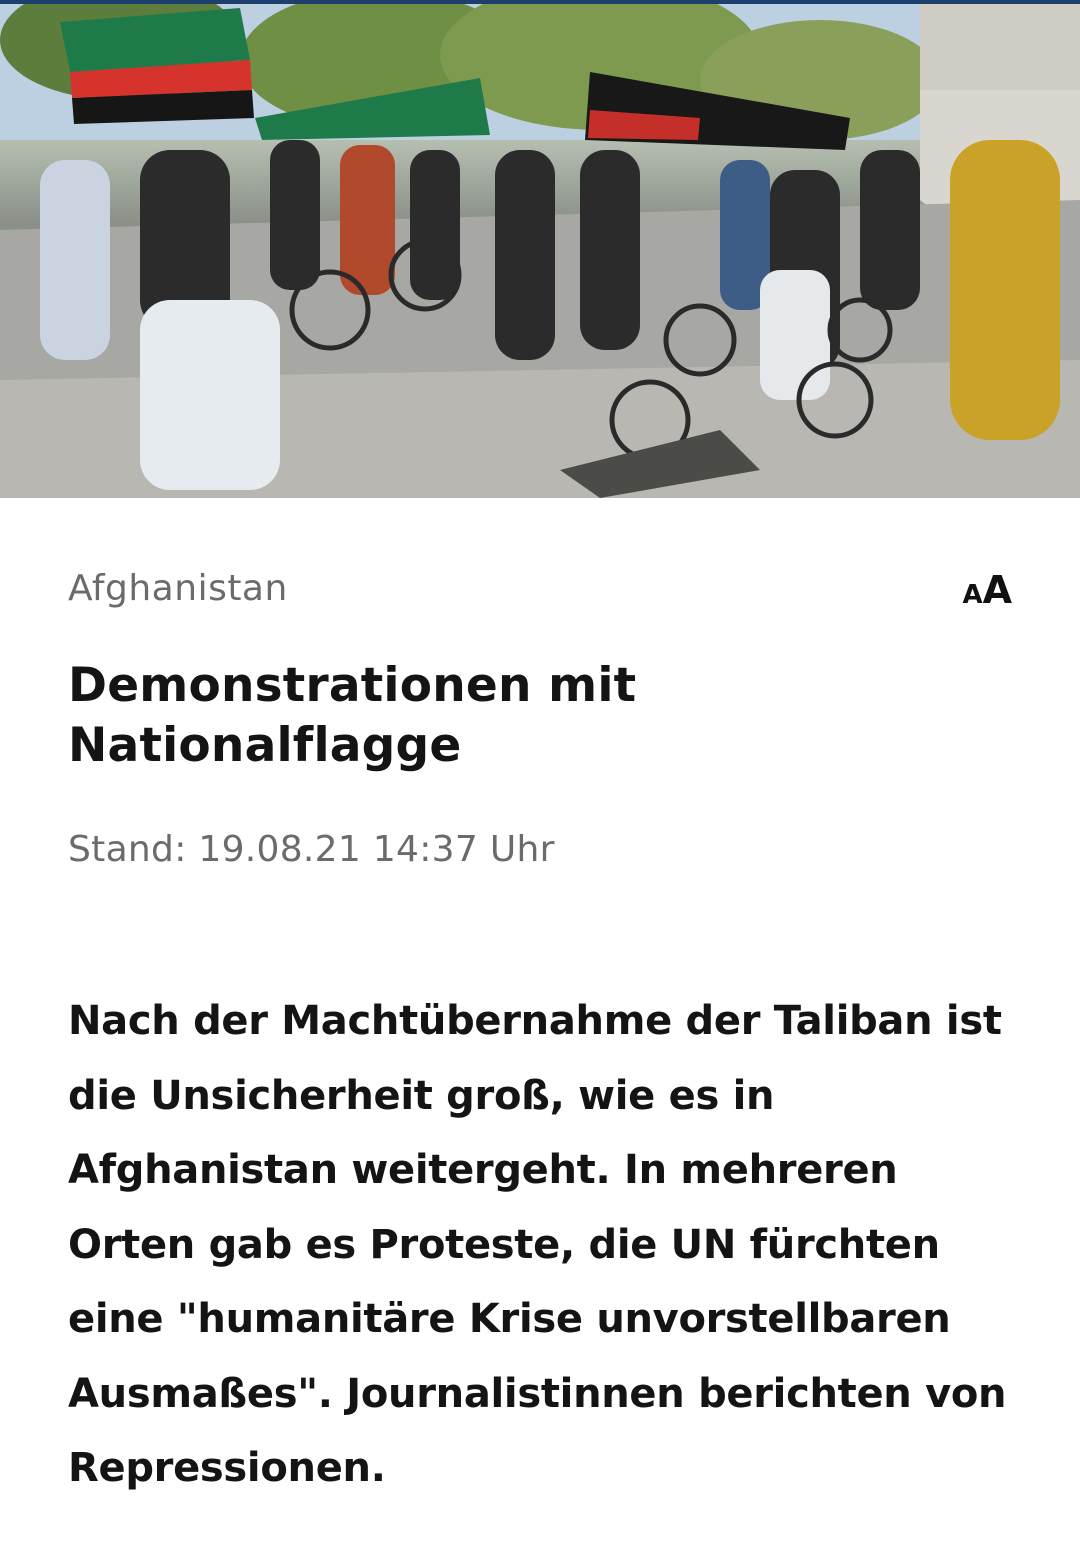 The width and height of the screenshot is (1080, 1546). I want to click on article-headline: Demonstrationen mit Nationalflagge, so click(352, 715).